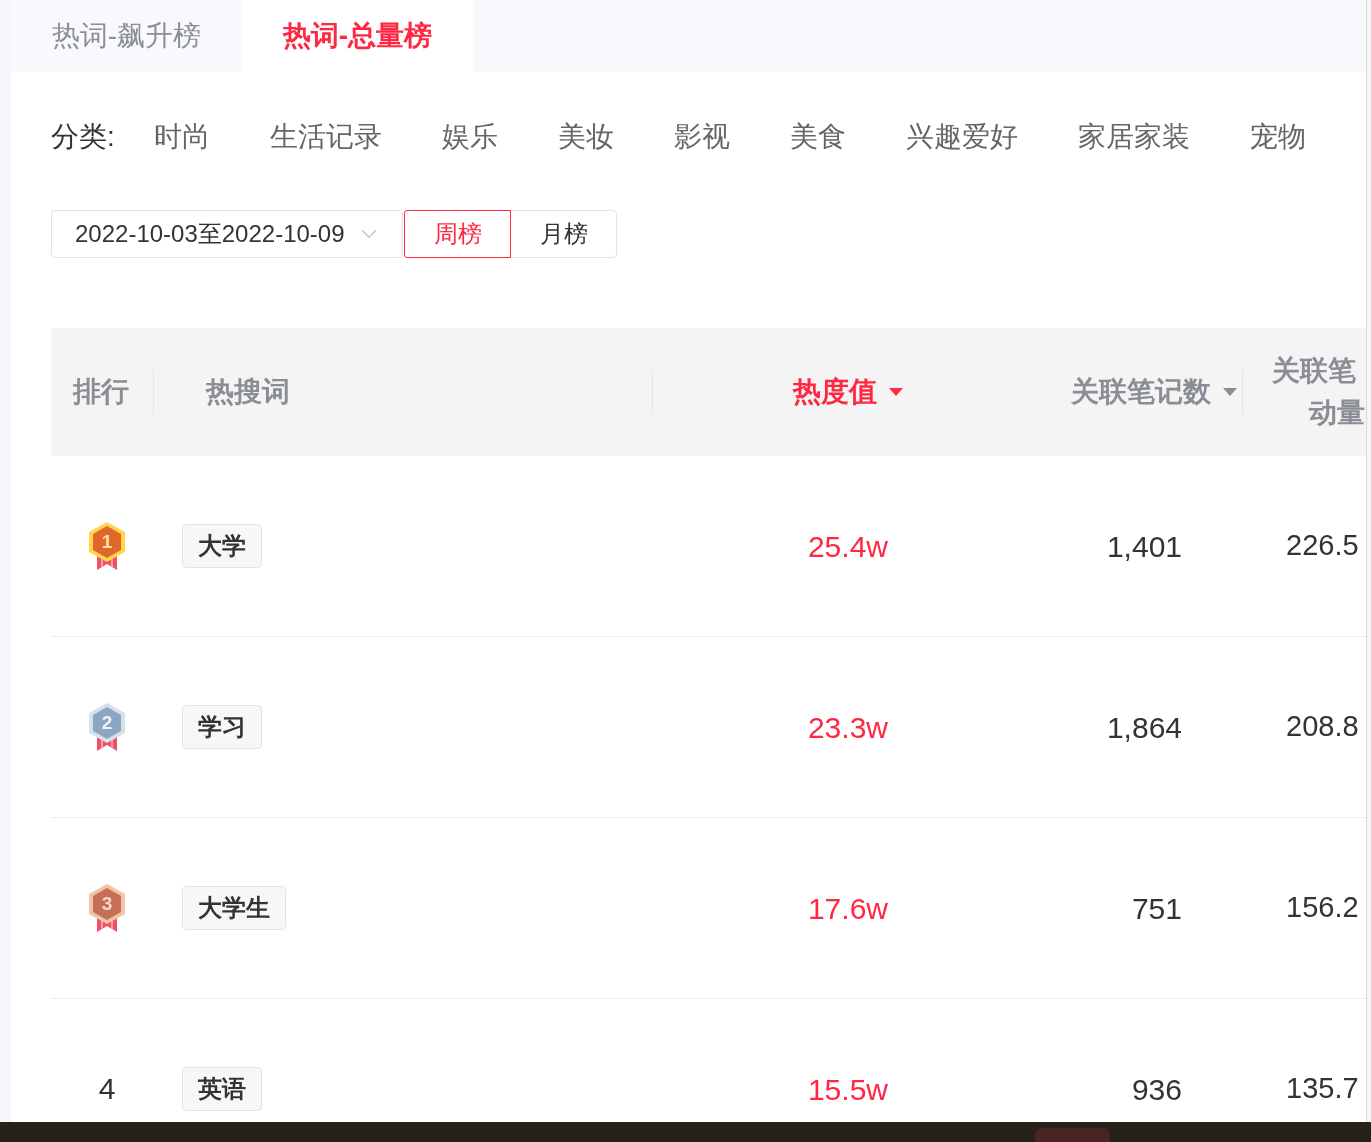 The image size is (1371, 1142). Describe the element at coordinates (847, 546) in the screenshot. I see `heat-value: 25.4w` at that location.